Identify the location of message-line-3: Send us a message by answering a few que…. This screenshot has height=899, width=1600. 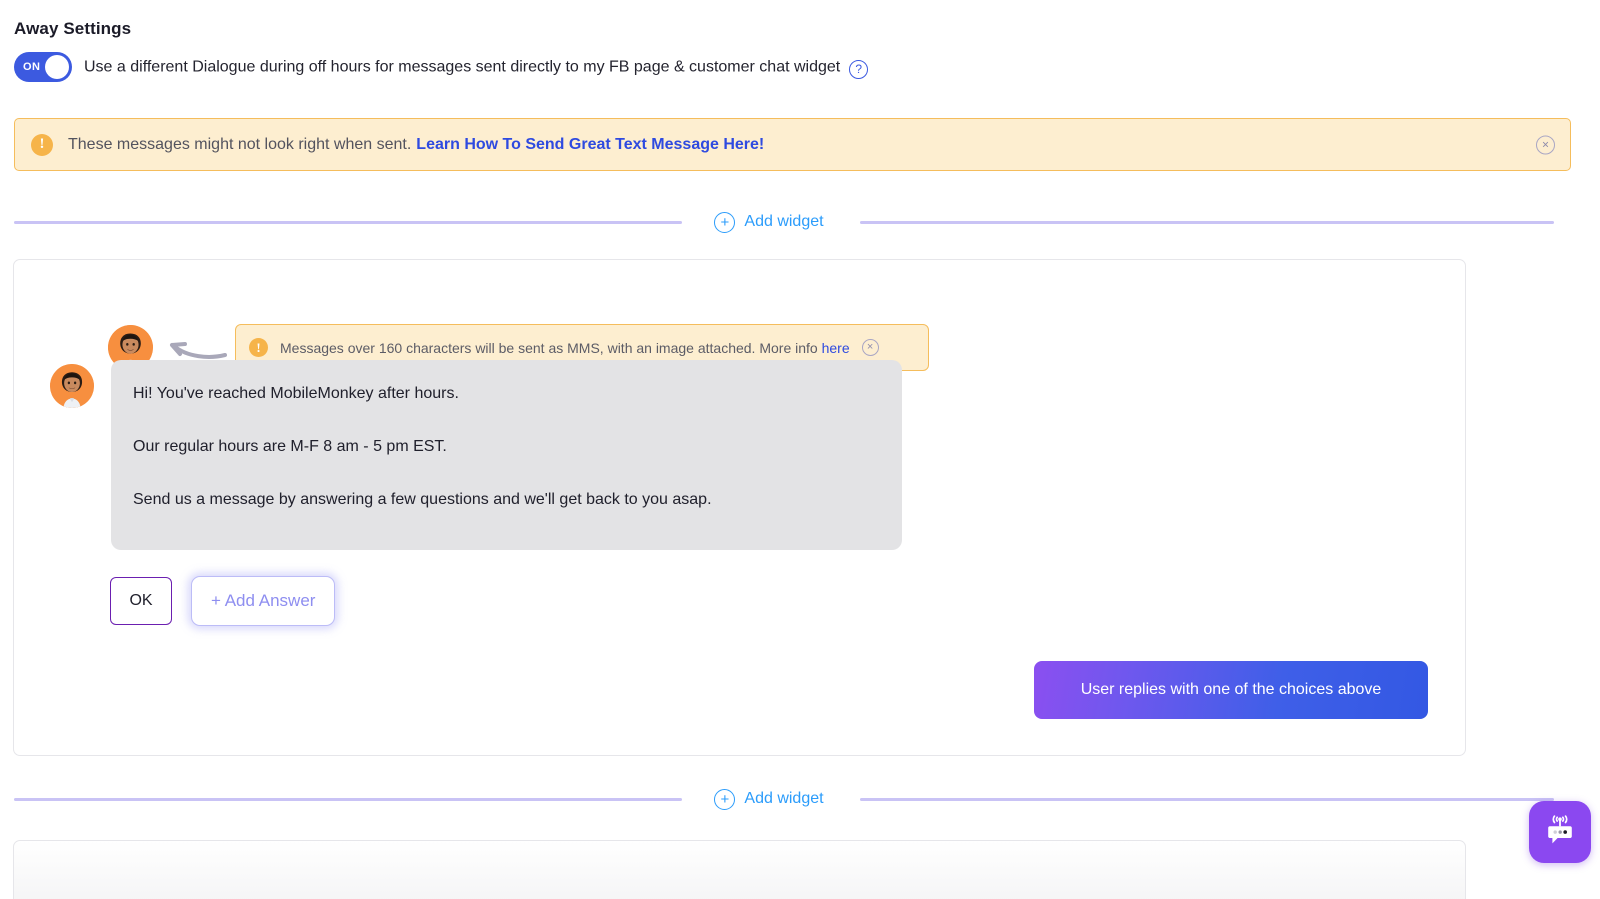
(422, 499).